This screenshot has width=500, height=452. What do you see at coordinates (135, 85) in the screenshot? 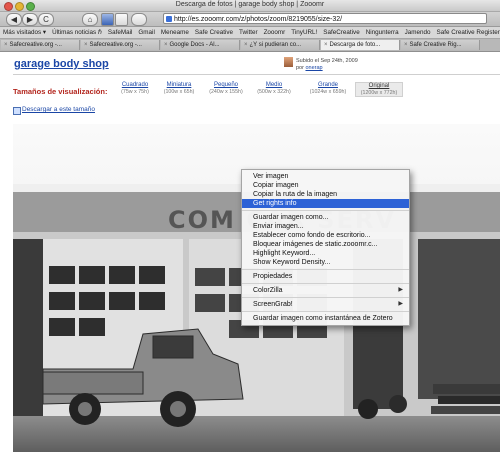
I see `size-name: Cuadrado` at bounding box center [135, 85].